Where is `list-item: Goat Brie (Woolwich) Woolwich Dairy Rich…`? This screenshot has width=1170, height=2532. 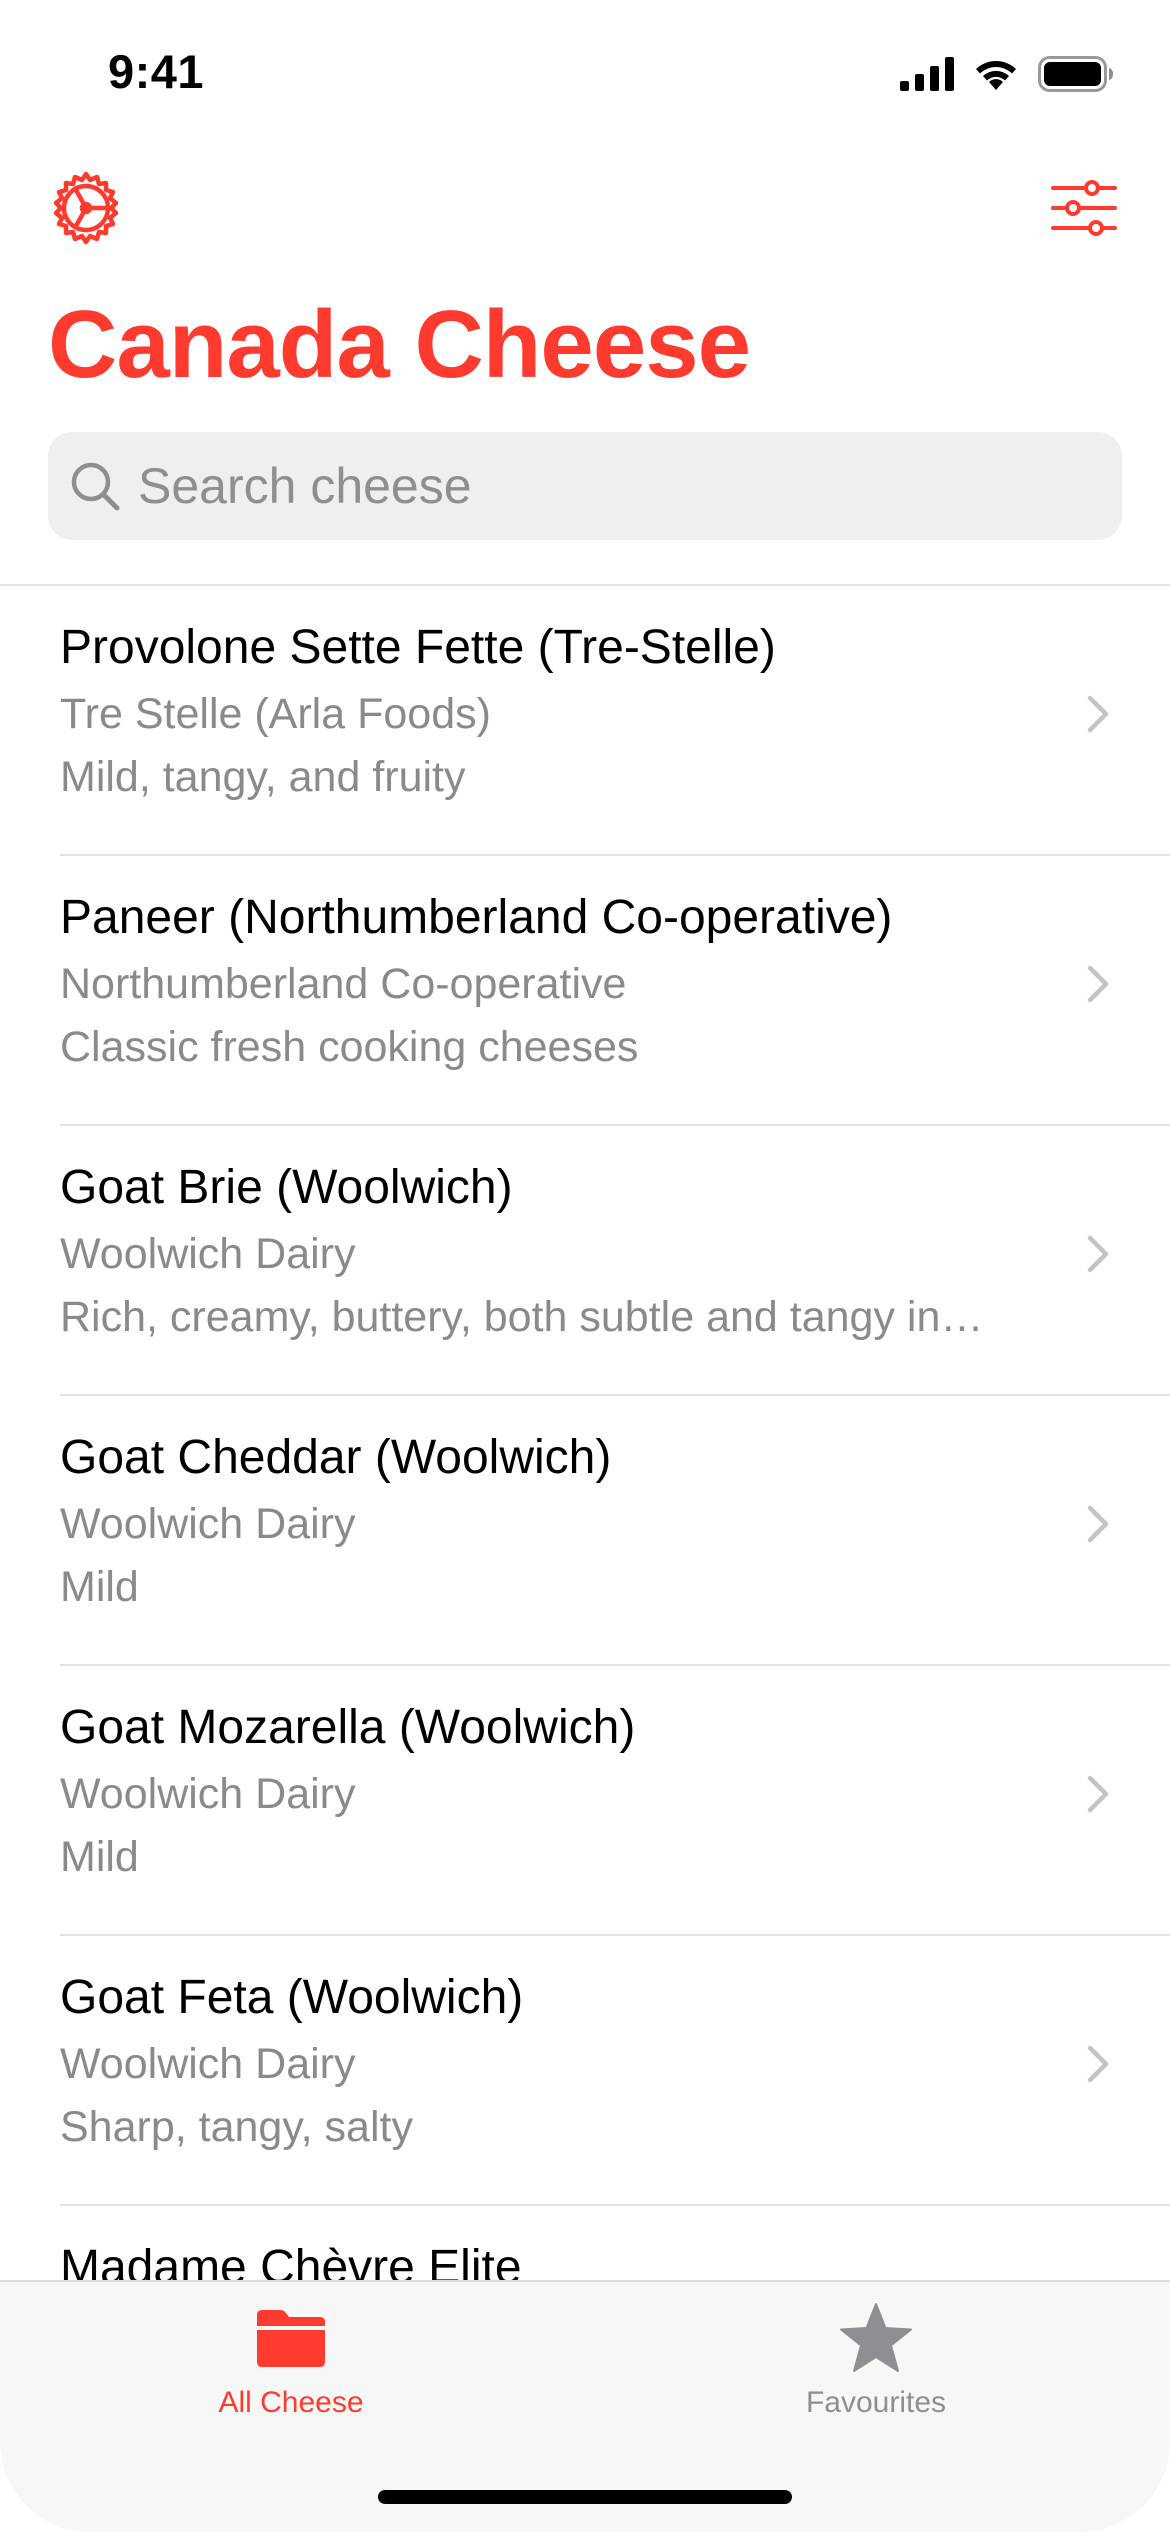
list-item: Goat Brie (Woolwich) Woolwich Dairy Rich… is located at coordinates (585, 1261).